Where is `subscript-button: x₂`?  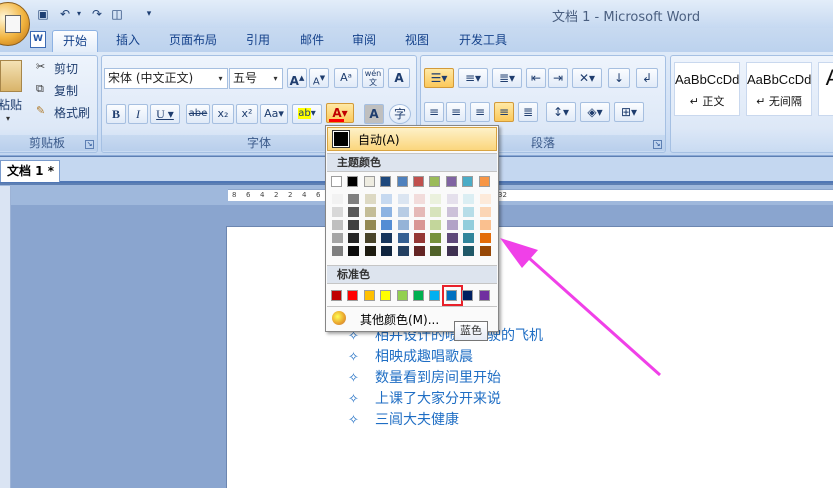 subscript-button: x₂ is located at coordinates (223, 114).